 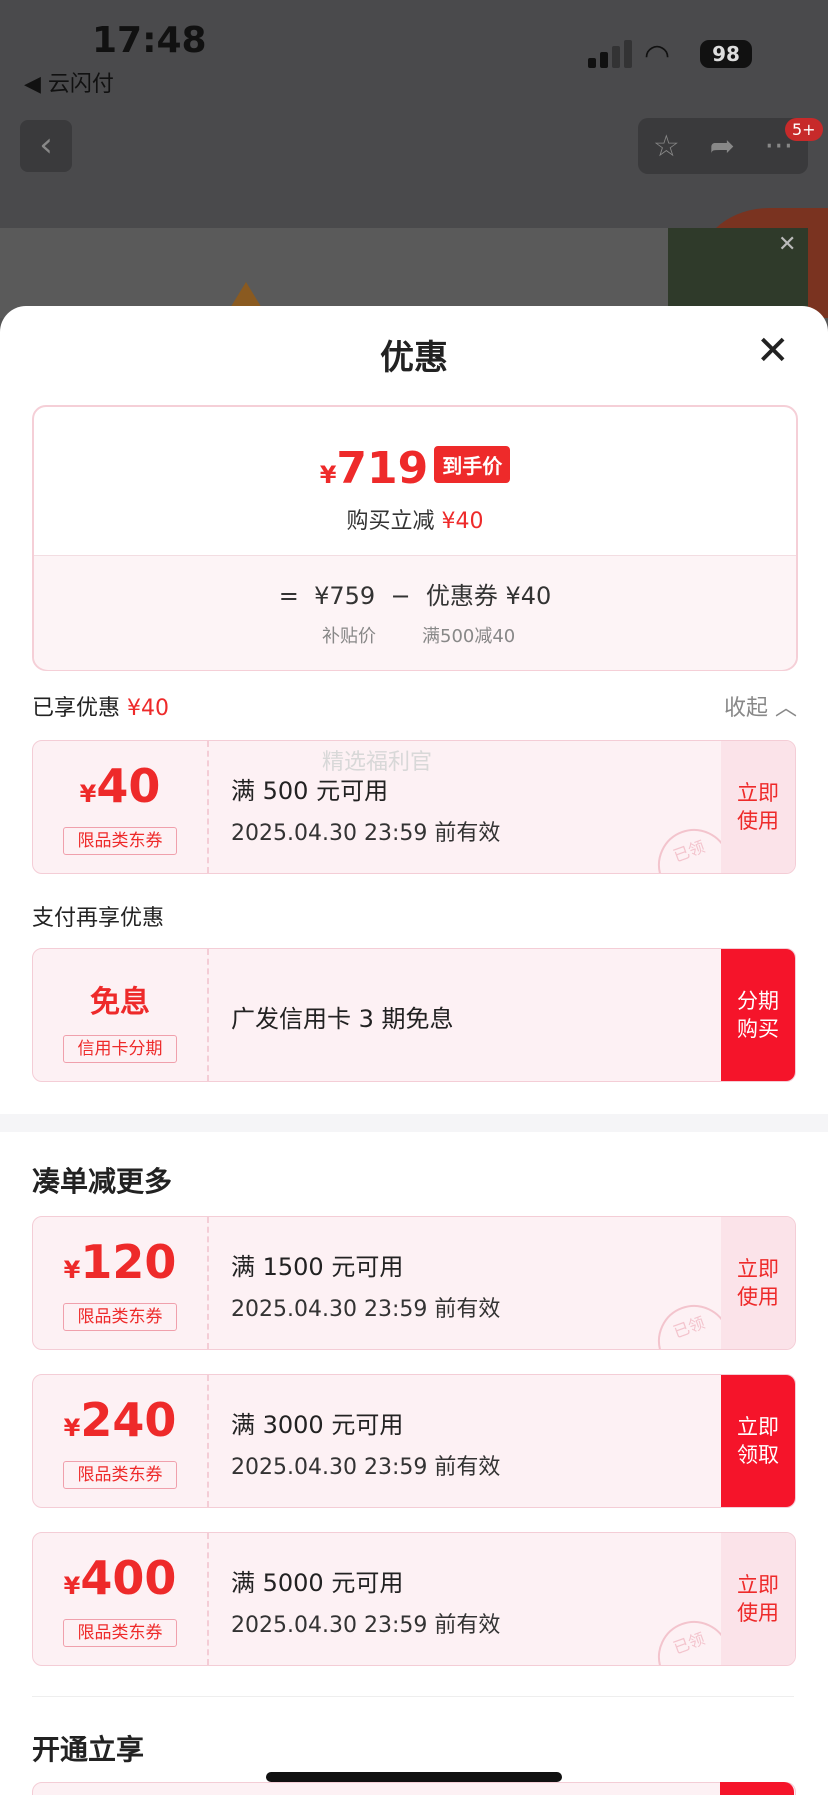 I want to click on installment-buy-button: 分期 购买, so click(x=758, y=1015).